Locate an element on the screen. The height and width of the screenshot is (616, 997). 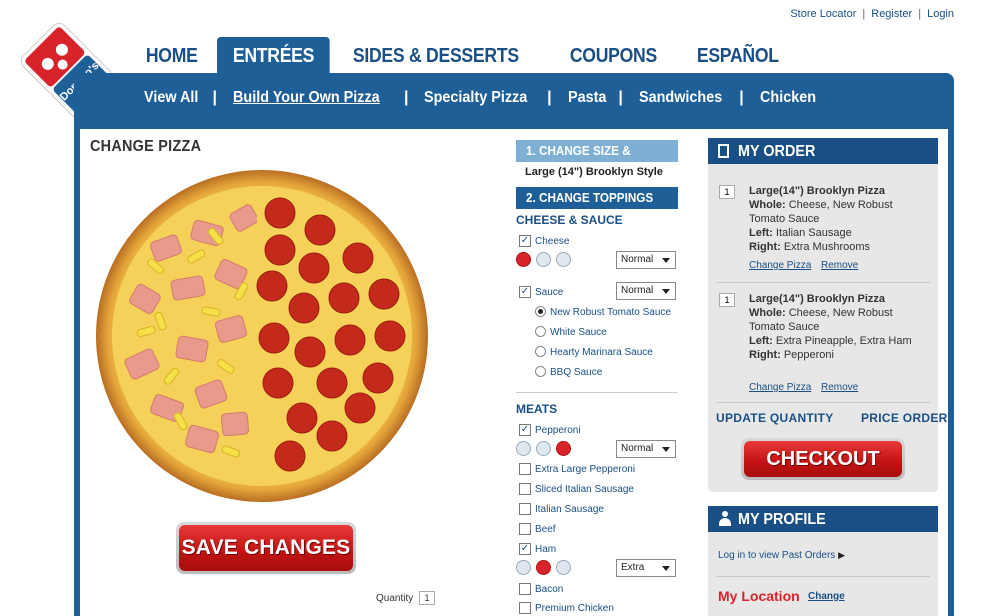
ham-amount-select: Extra is located at coordinates (646, 568).